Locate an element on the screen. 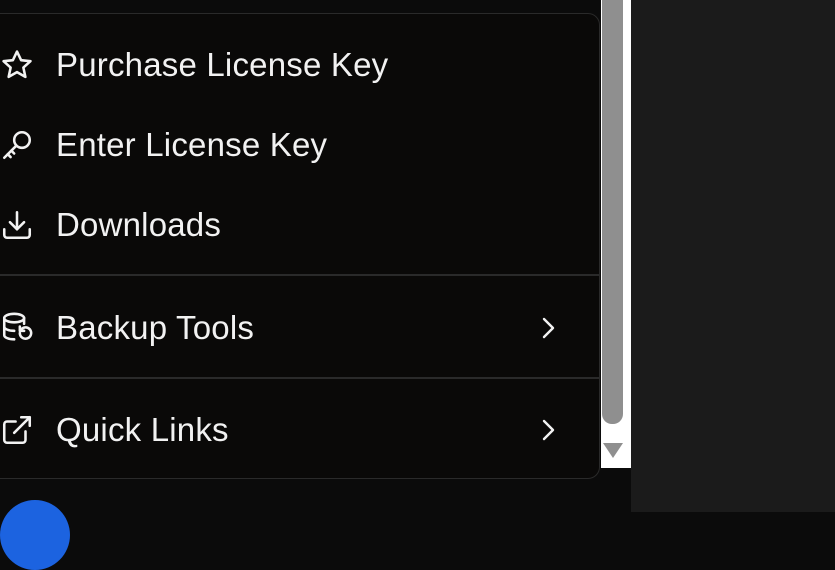  scrollbar-thumb is located at coordinates (612, 212).